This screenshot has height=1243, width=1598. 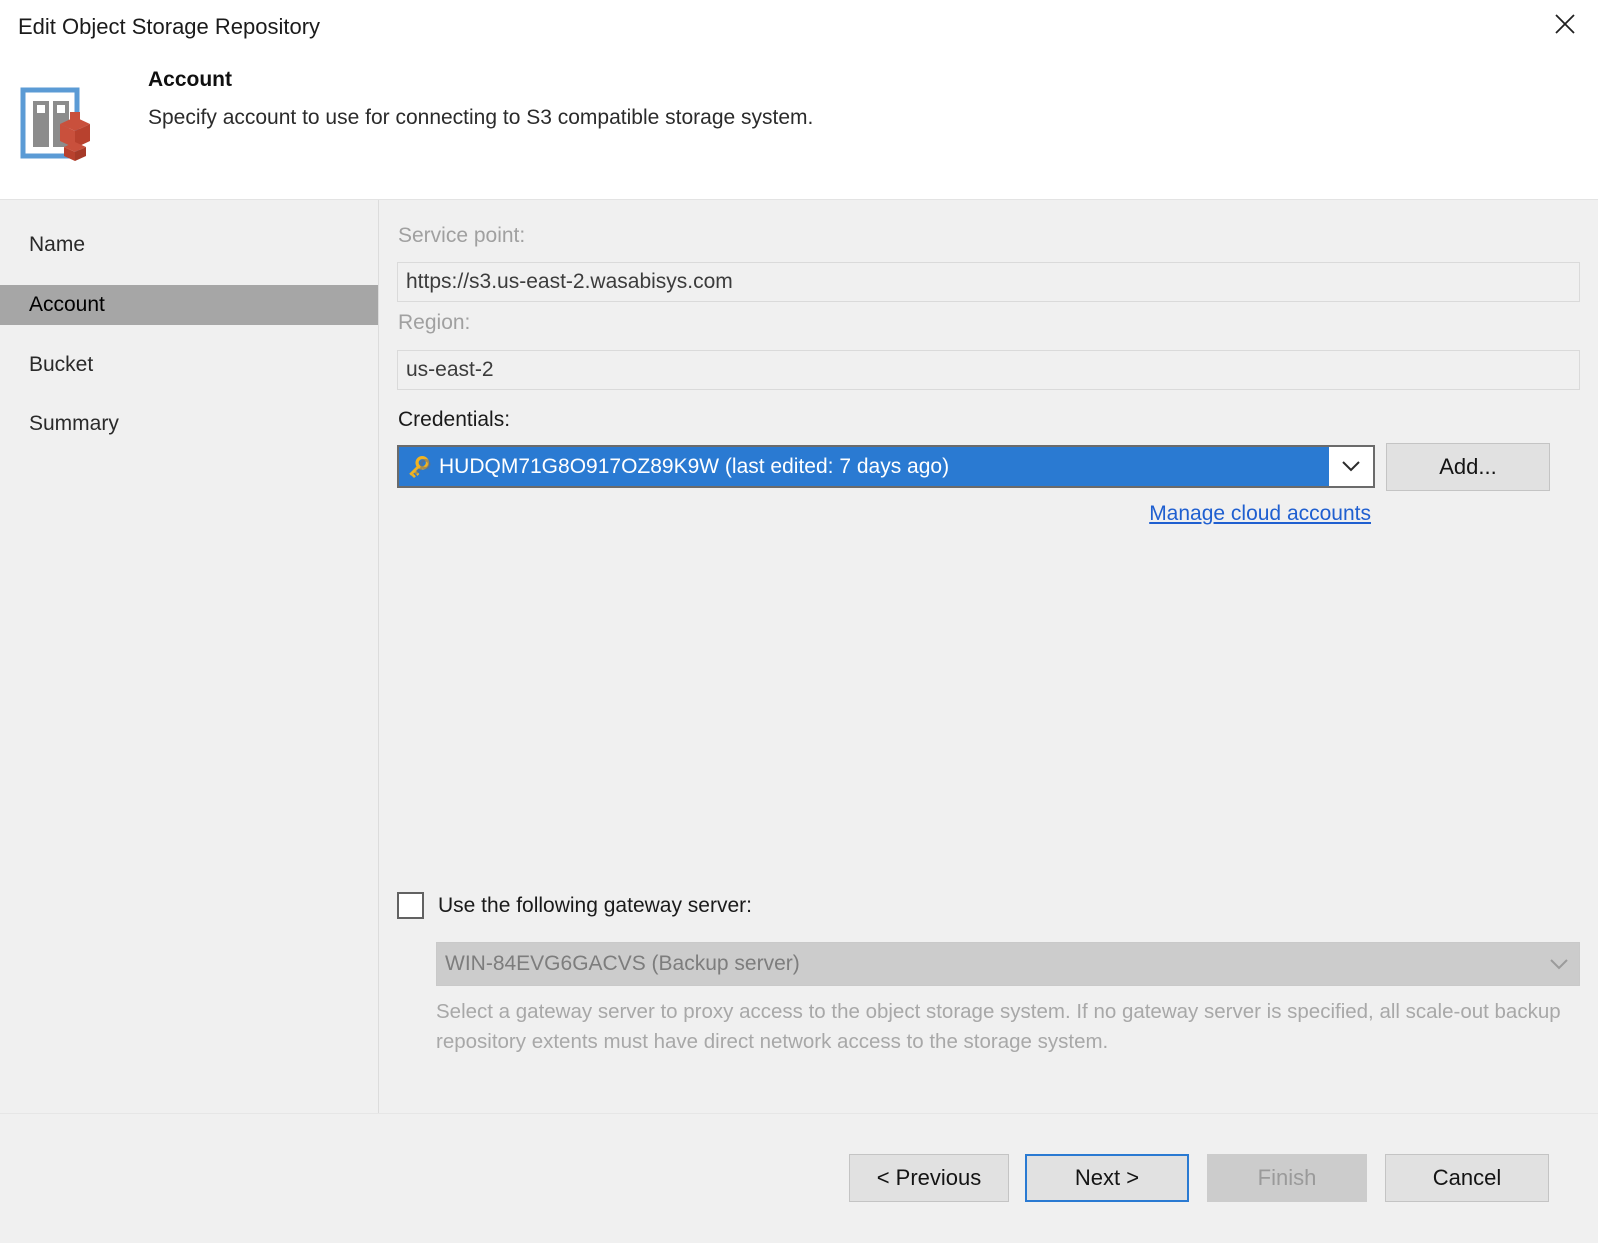 I want to click on wizard-footer: < Previous Next > Finish Cancel, so click(x=799, y=1178).